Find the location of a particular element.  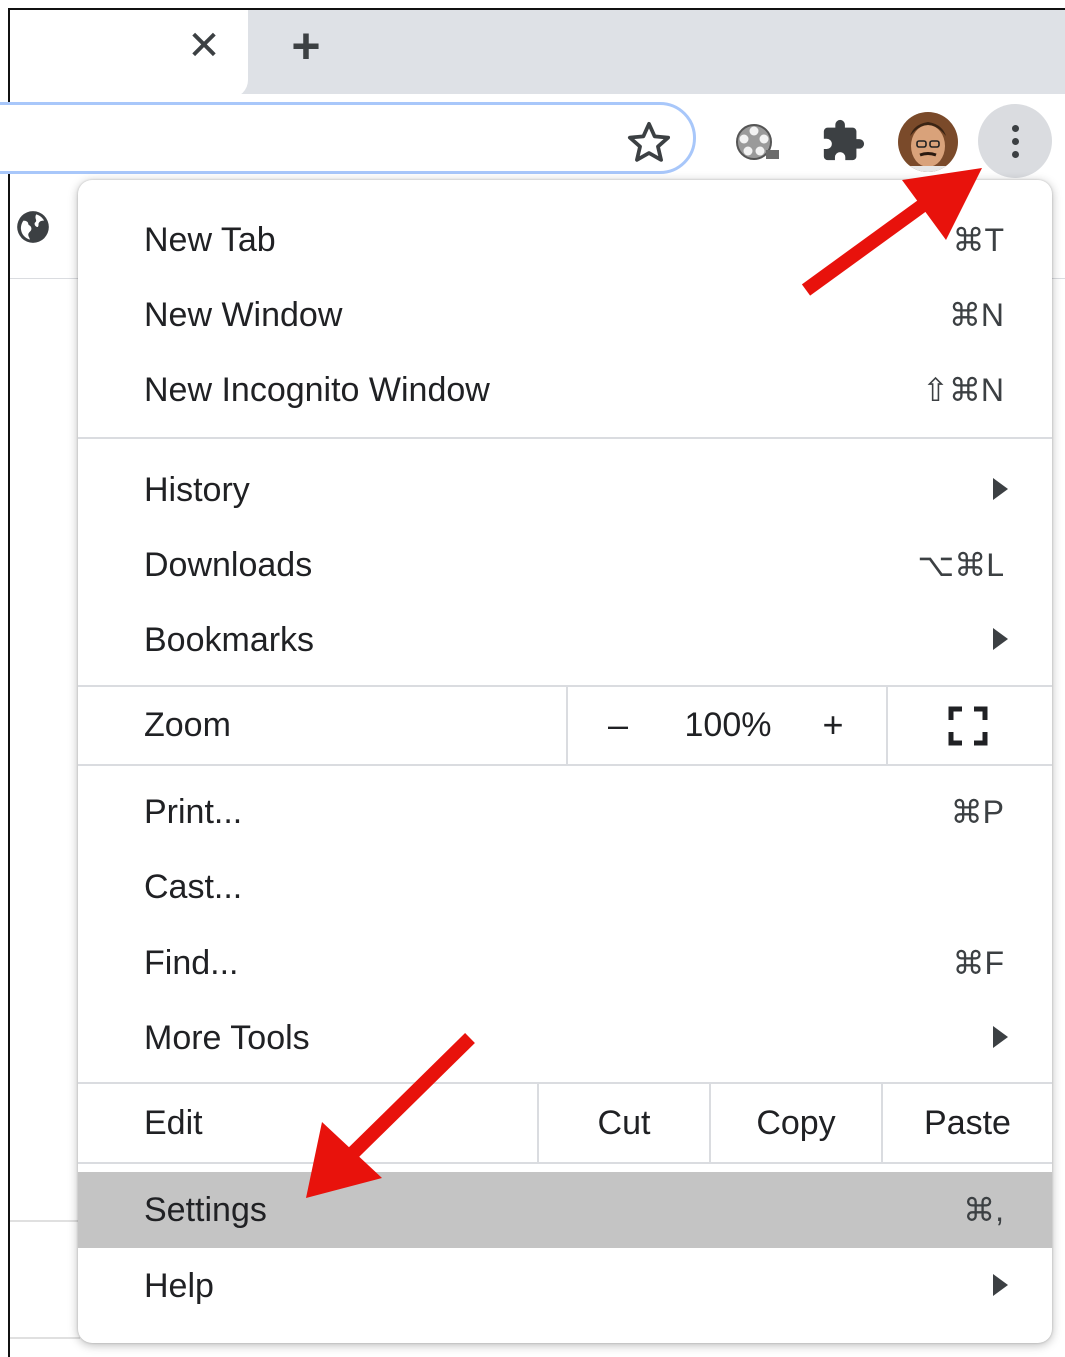

menu-item-bookmarks: Bookmarks is located at coordinates (565, 640).